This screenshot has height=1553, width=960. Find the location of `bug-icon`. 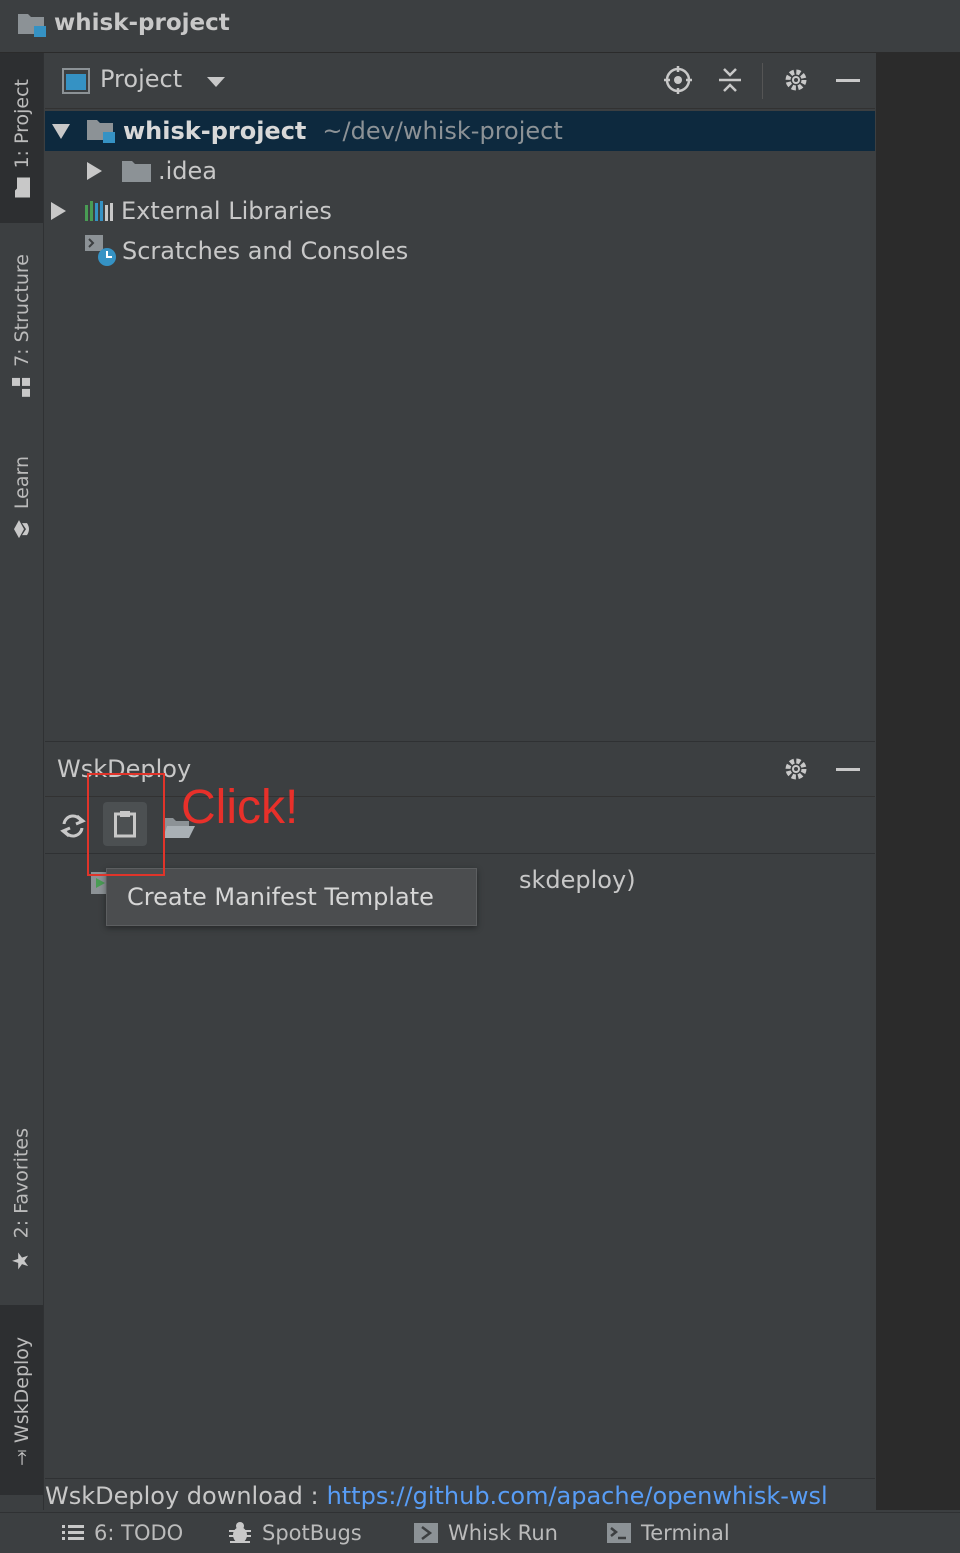

bug-icon is located at coordinates (240, 1532).